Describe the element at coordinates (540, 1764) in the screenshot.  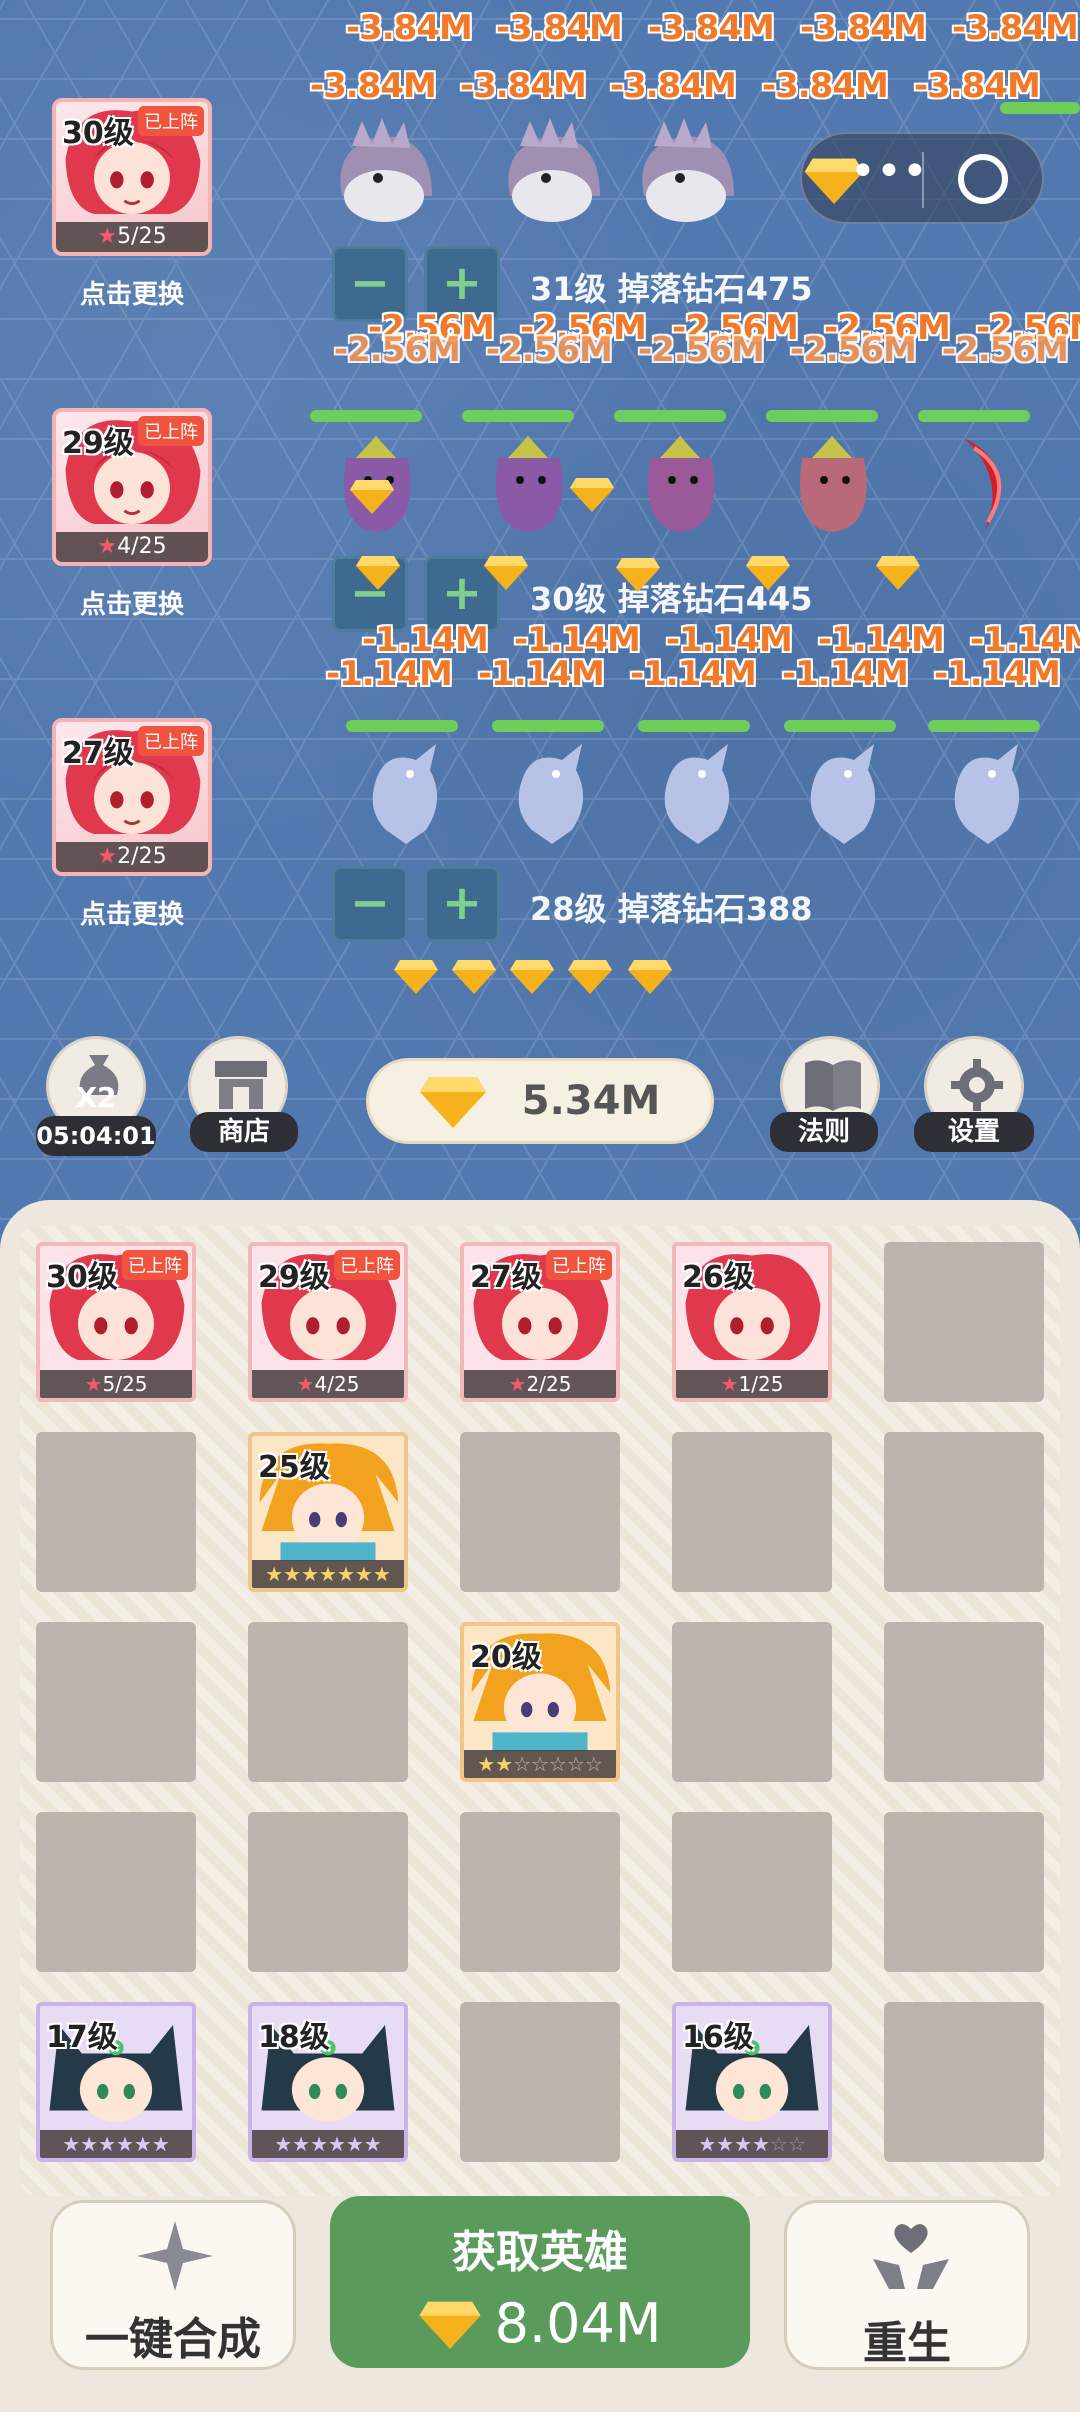
I see `hero-star-rating: ★★☆☆☆☆☆` at that location.